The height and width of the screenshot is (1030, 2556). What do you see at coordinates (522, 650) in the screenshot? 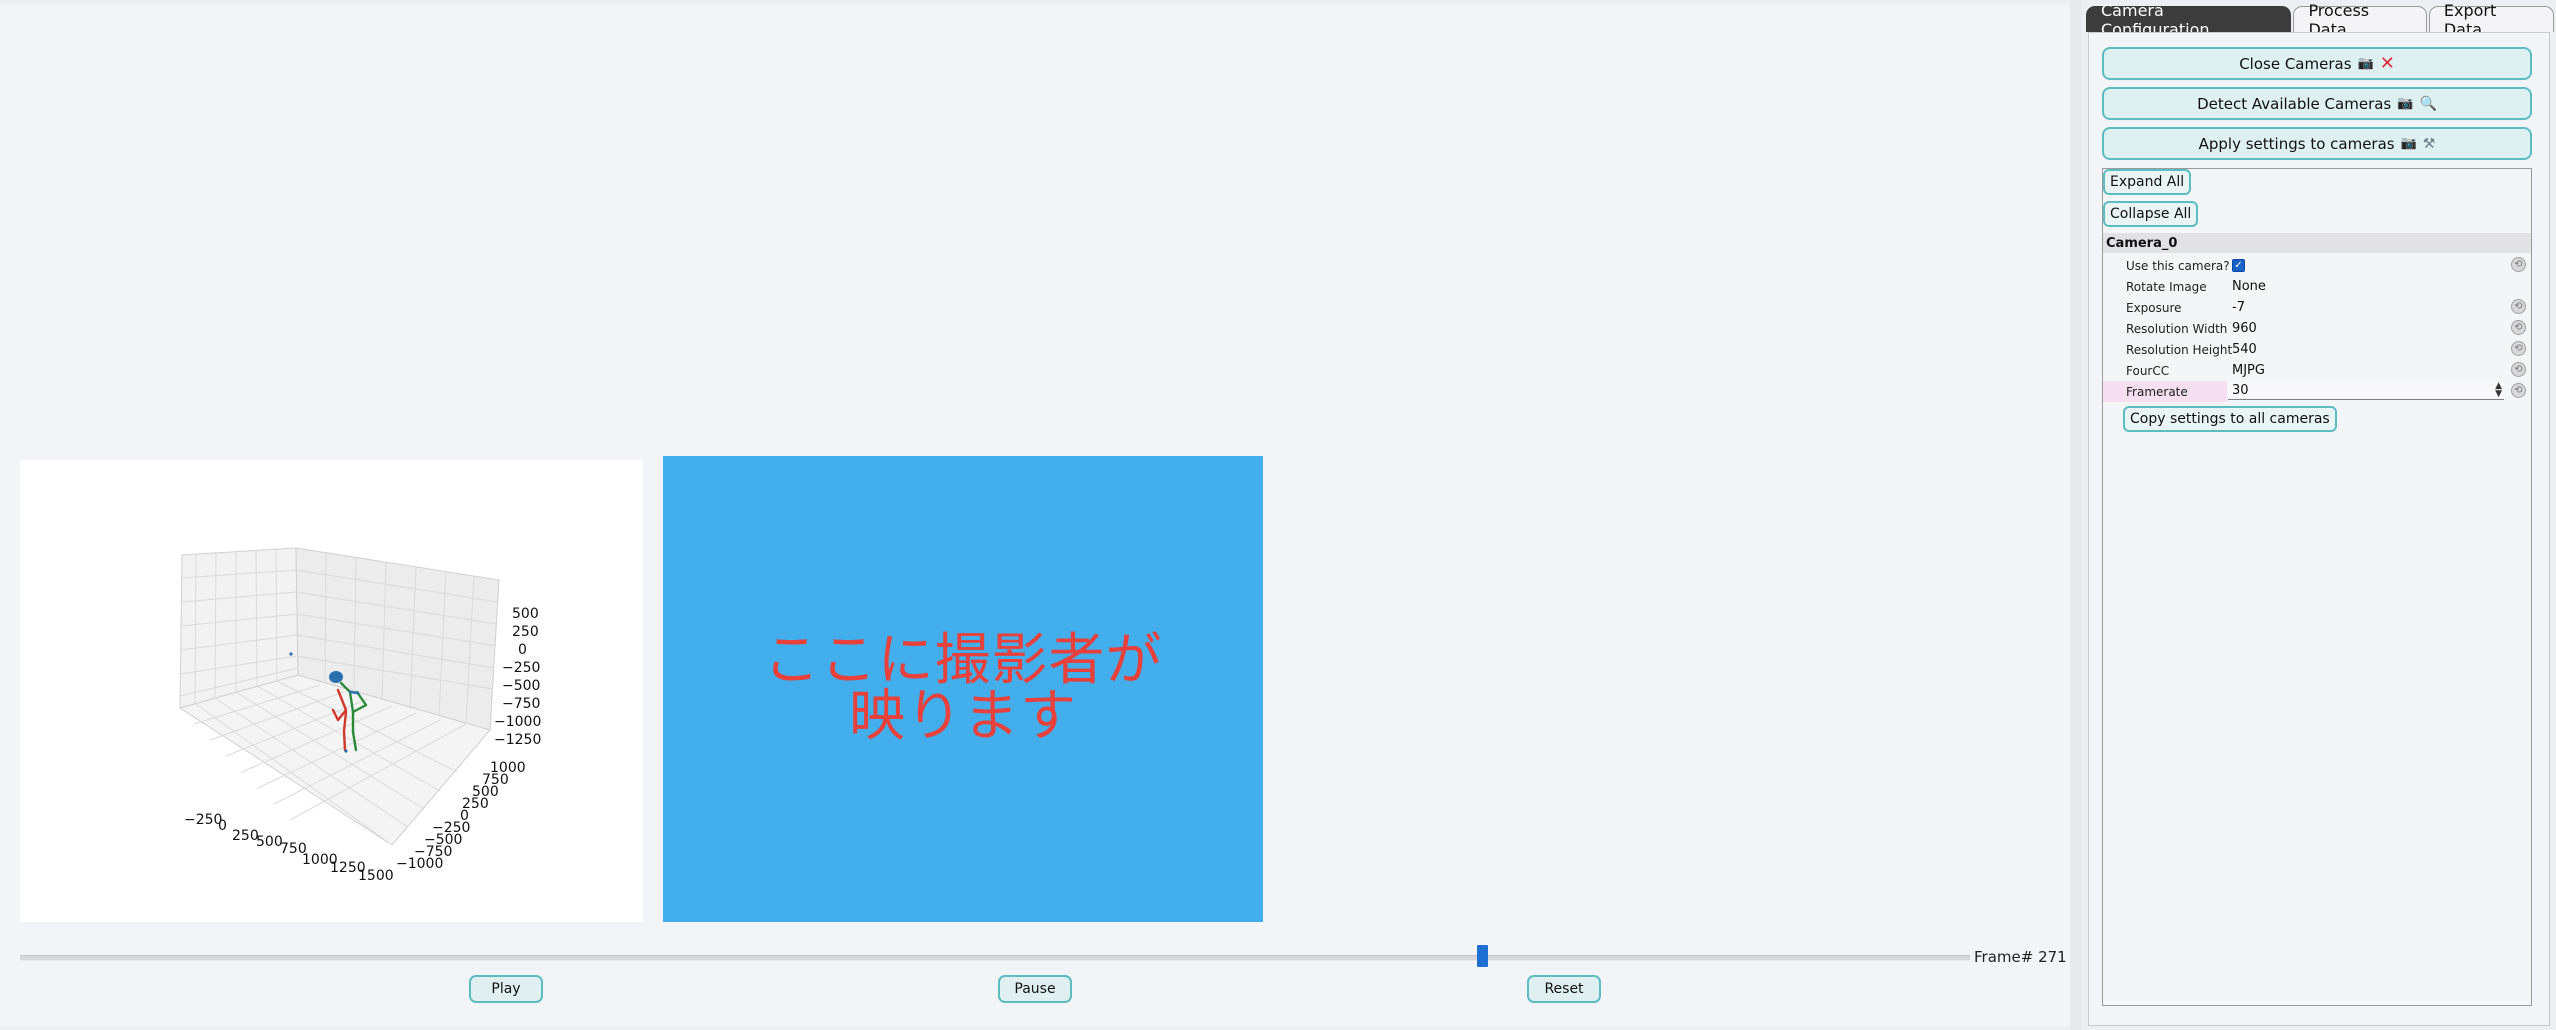
I see `z-tick: 0` at bounding box center [522, 650].